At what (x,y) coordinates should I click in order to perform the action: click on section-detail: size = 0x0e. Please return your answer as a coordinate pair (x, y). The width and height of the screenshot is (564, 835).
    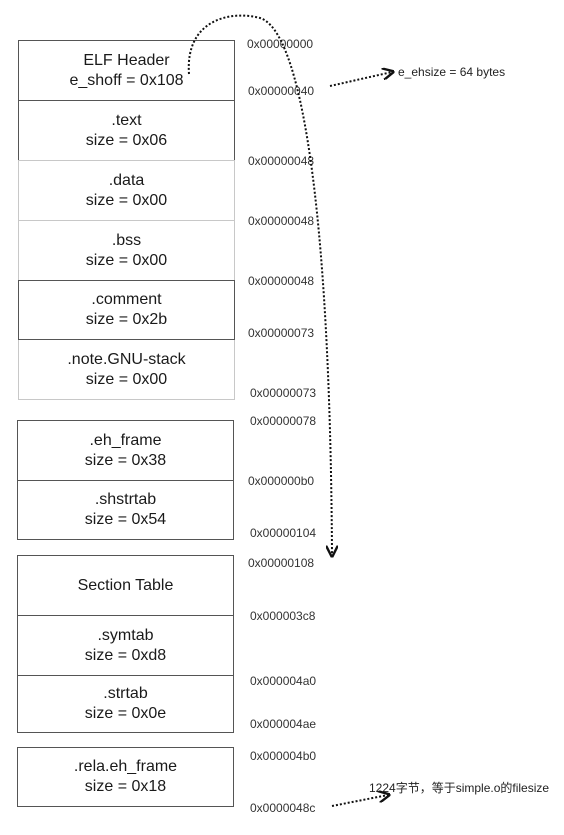
    Looking at the image, I should click on (125, 713).